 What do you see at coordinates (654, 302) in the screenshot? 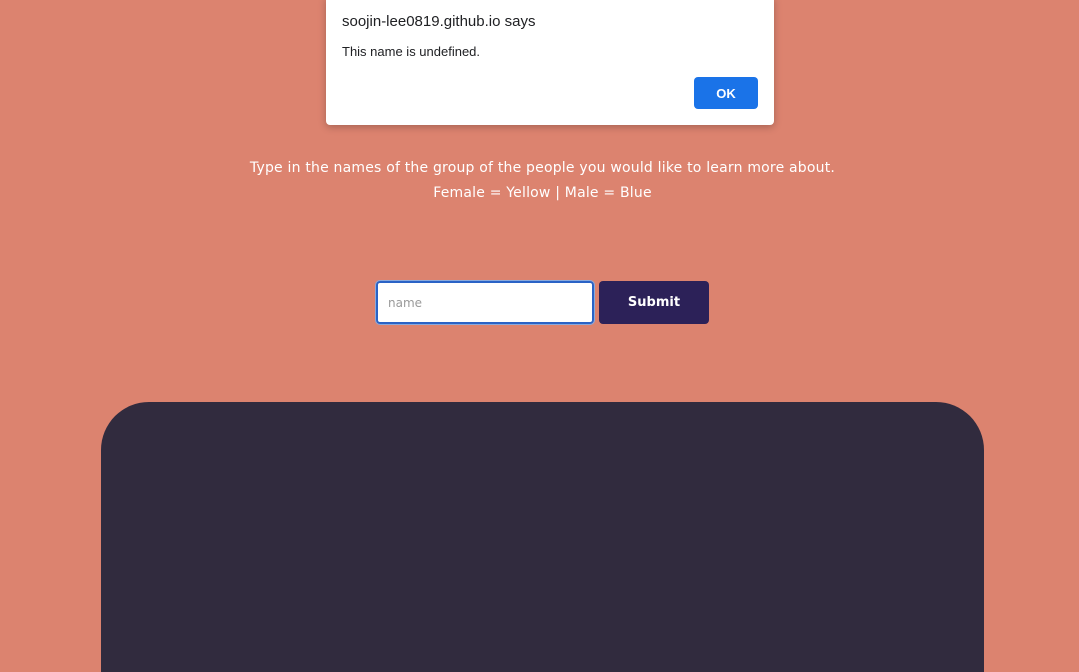
I see `submit-button: Submit` at bounding box center [654, 302].